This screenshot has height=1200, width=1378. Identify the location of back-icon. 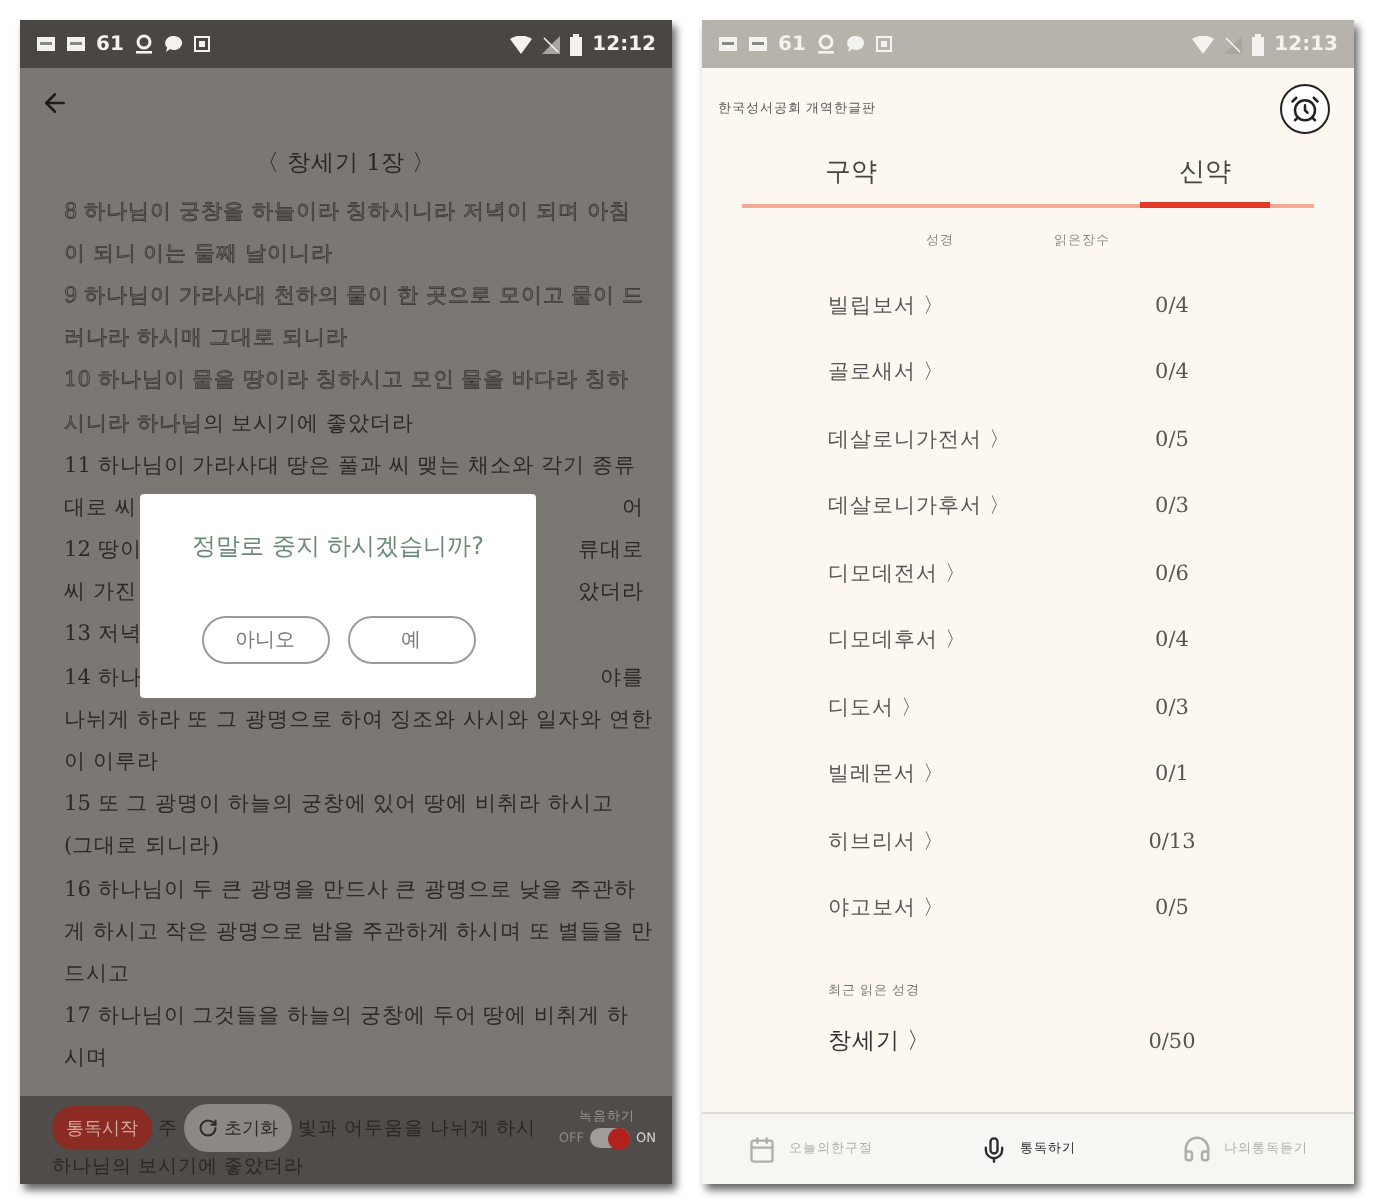
(55, 102).